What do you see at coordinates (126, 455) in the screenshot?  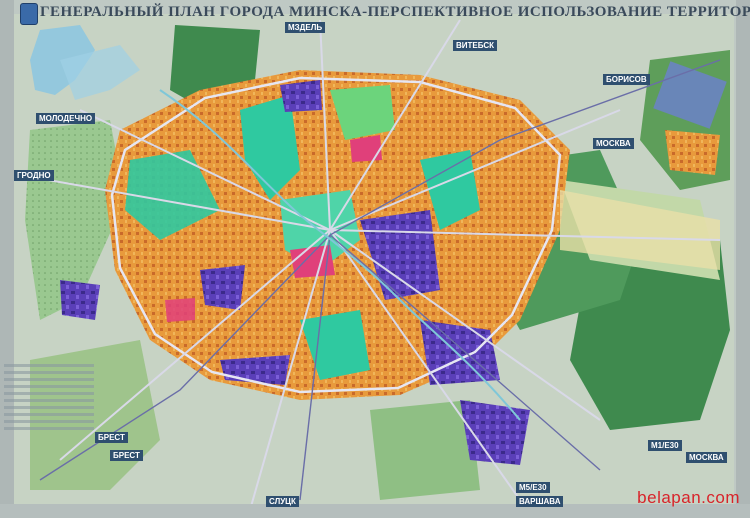 I see `label-brest-2: БРЕСТ` at bounding box center [126, 455].